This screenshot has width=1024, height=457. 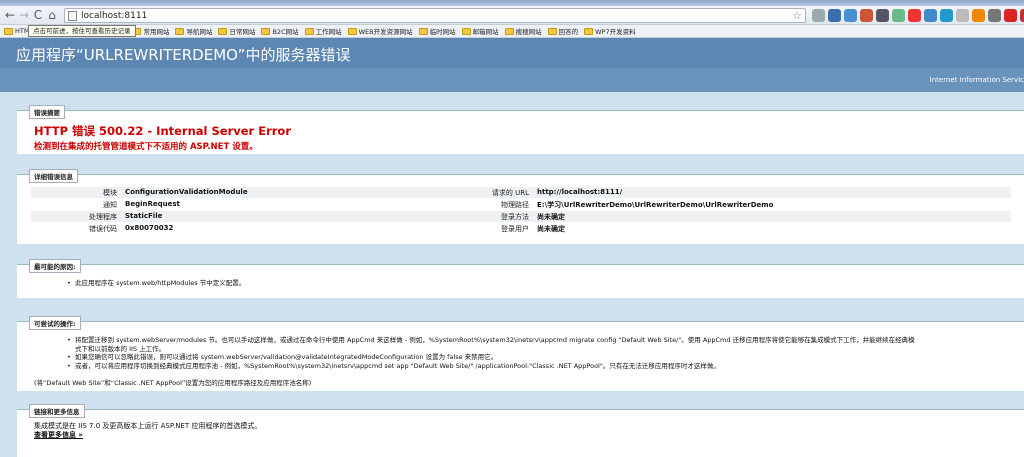 I want to click on url-input, so click(x=431, y=16).